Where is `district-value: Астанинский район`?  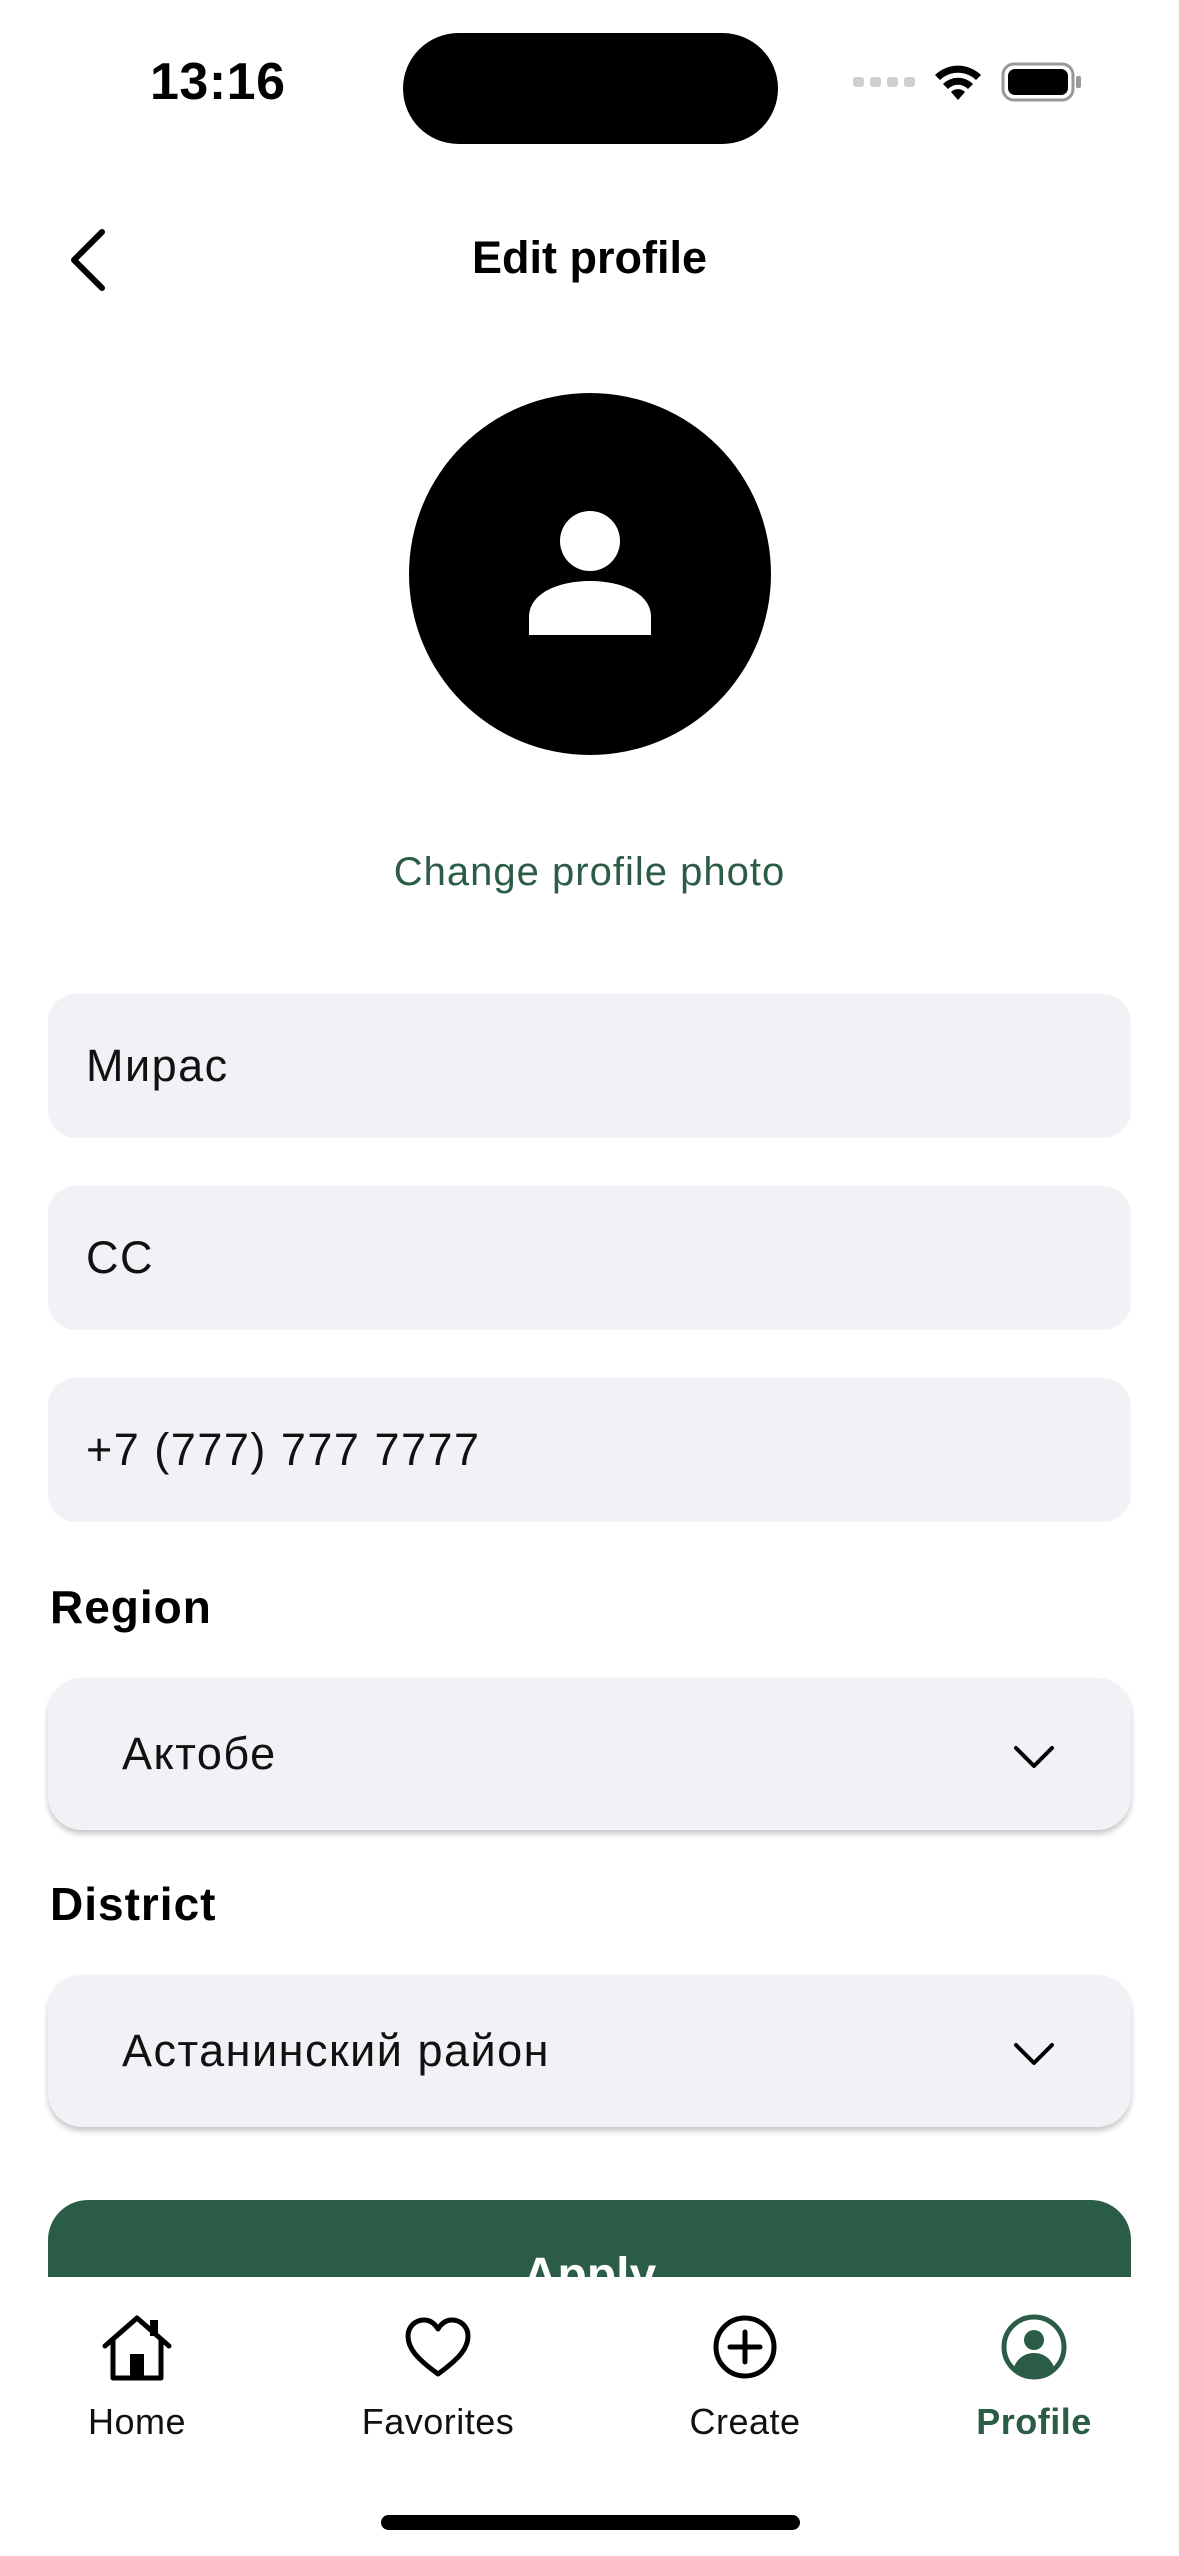 district-value: Астанинский район is located at coordinates (336, 2050).